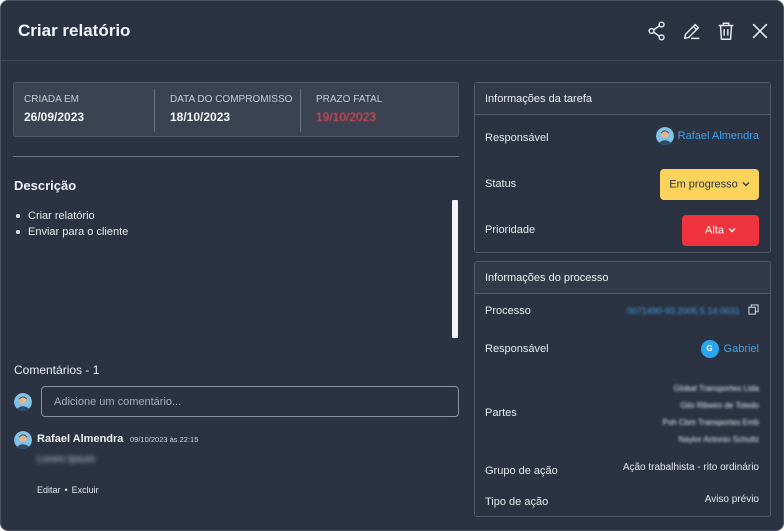  I want to click on copy-icon, so click(753, 311).